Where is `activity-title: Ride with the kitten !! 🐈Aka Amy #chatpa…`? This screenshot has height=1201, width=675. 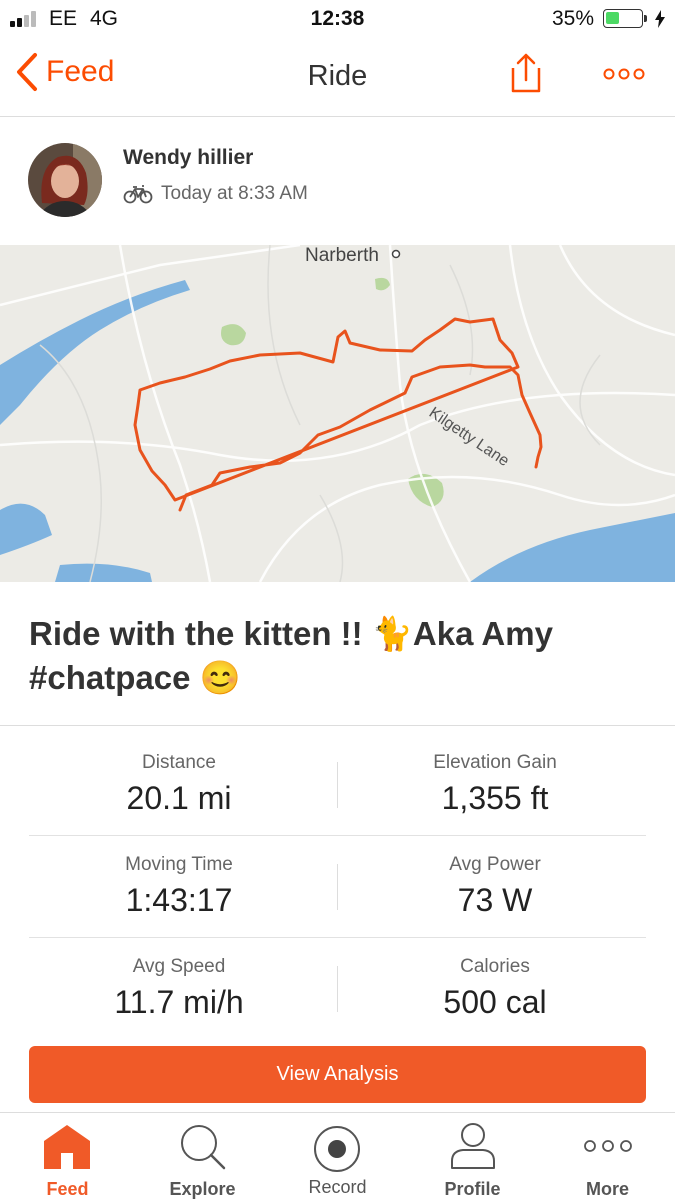 activity-title: Ride with the kitten !! 🐈Aka Amy #chatpa… is located at coordinates (291, 655).